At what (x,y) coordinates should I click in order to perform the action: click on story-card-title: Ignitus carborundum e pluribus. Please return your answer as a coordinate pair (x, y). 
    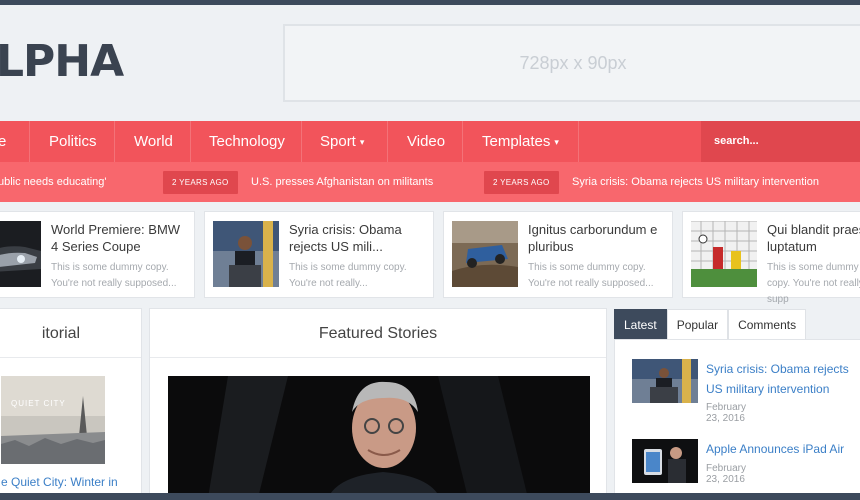
    Looking at the image, I should click on (597, 238).